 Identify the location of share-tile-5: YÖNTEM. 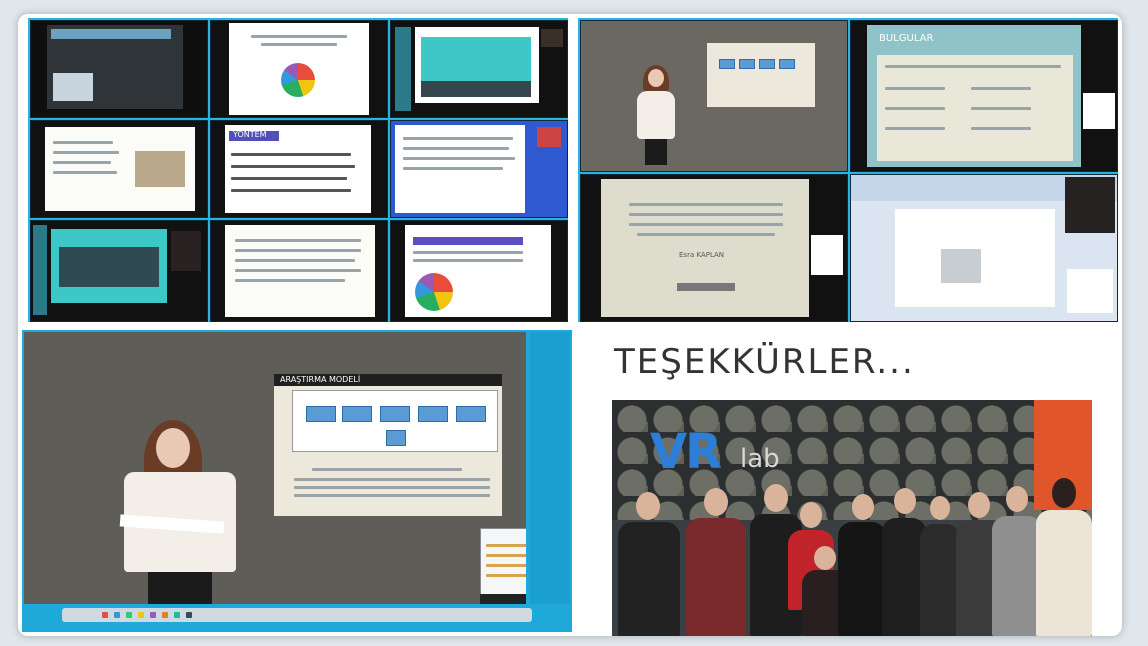
(299, 169).